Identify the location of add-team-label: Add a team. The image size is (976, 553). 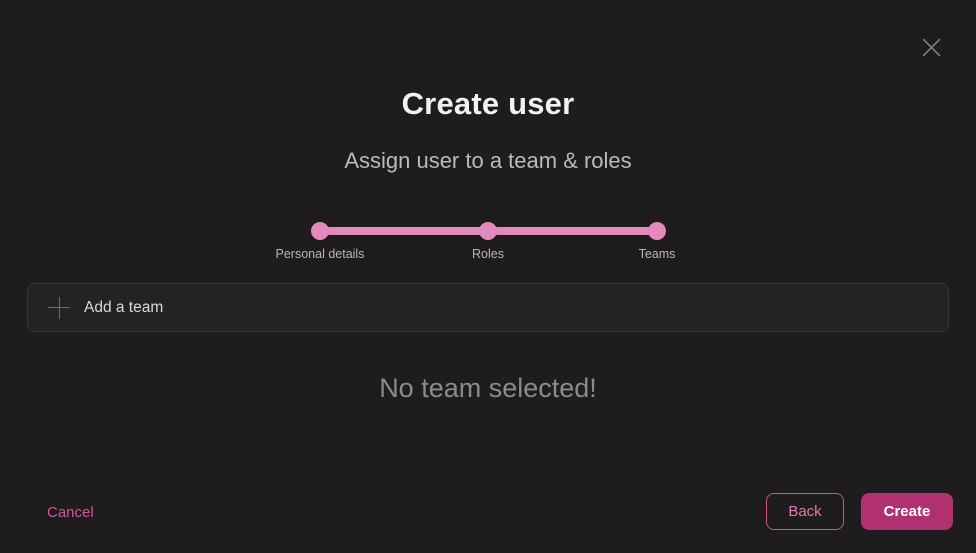
(124, 307).